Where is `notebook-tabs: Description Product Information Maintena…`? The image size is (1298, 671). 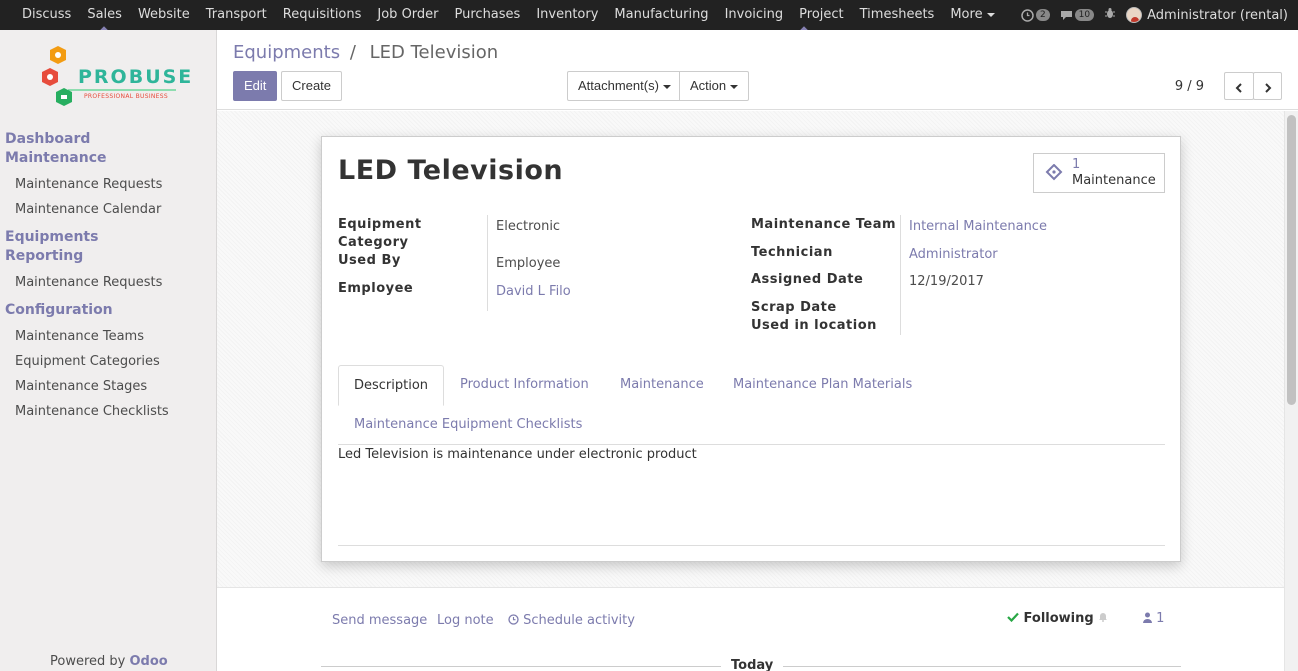 notebook-tabs: Description Product Information Maintena… is located at coordinates (751, 405).